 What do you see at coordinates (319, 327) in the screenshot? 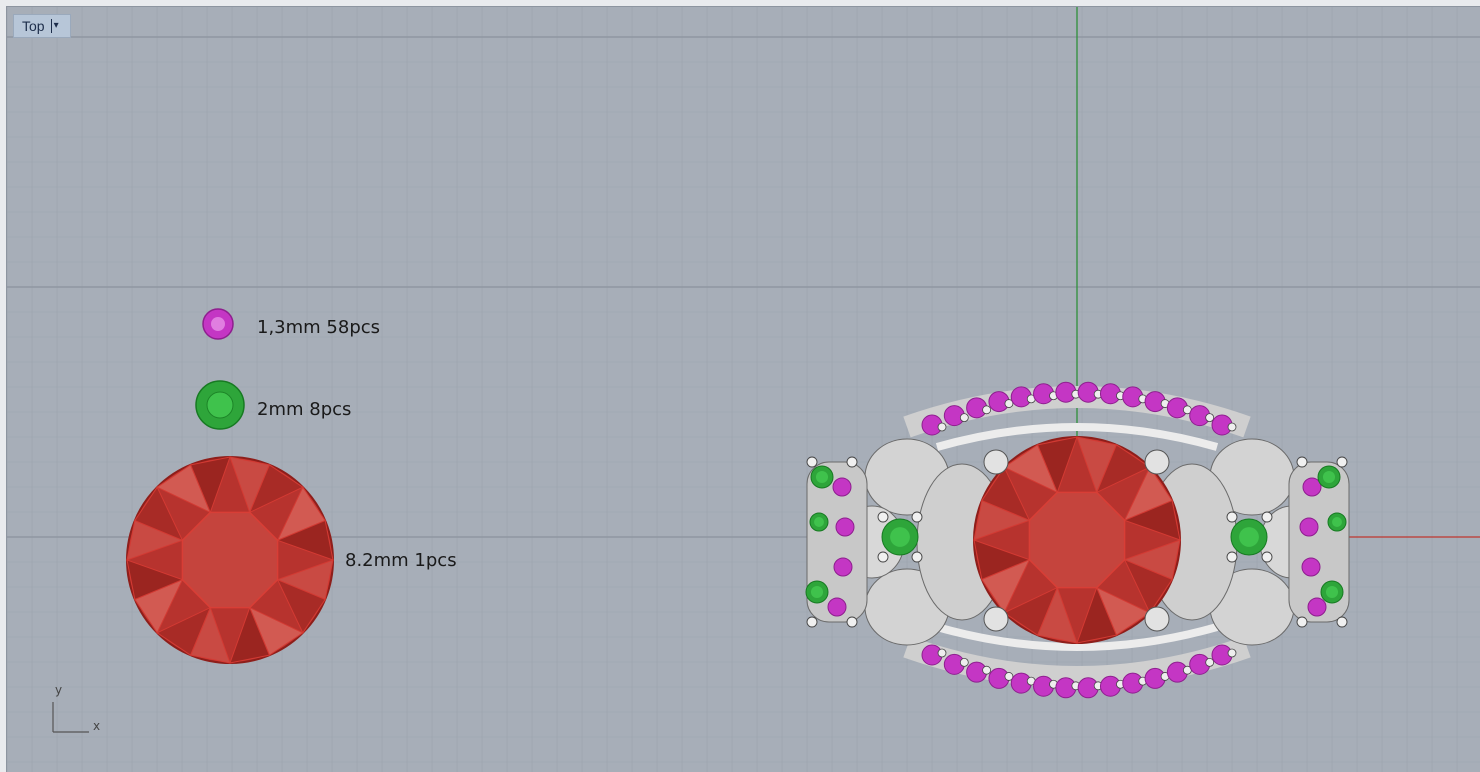
I see `legend-label-pink: 1,3mm 58pcs` at bounding box center [319, 327].